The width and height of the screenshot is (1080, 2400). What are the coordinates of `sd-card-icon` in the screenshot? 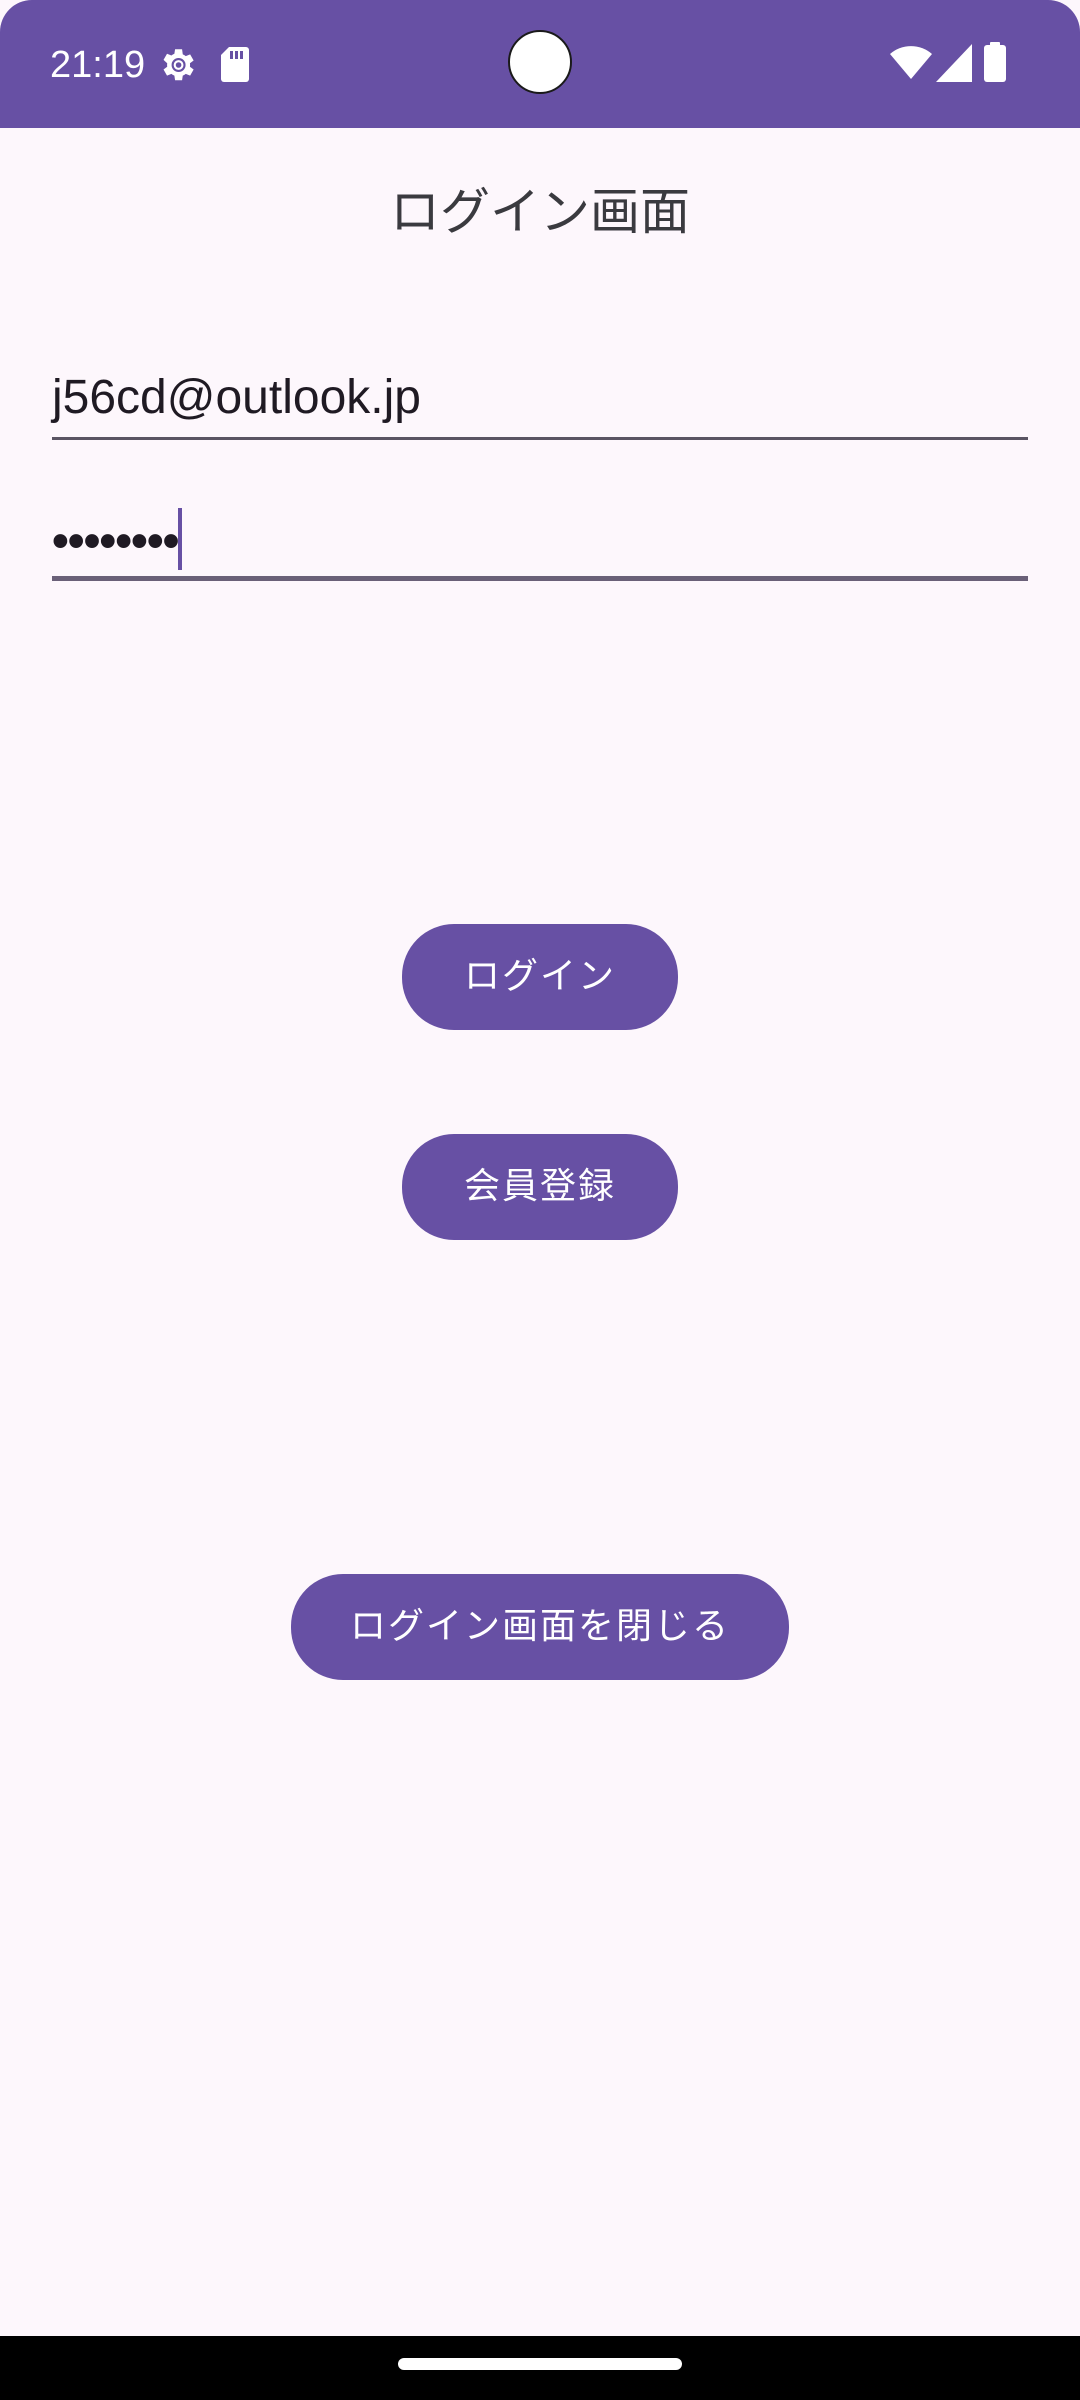 It's located at (235, 64).